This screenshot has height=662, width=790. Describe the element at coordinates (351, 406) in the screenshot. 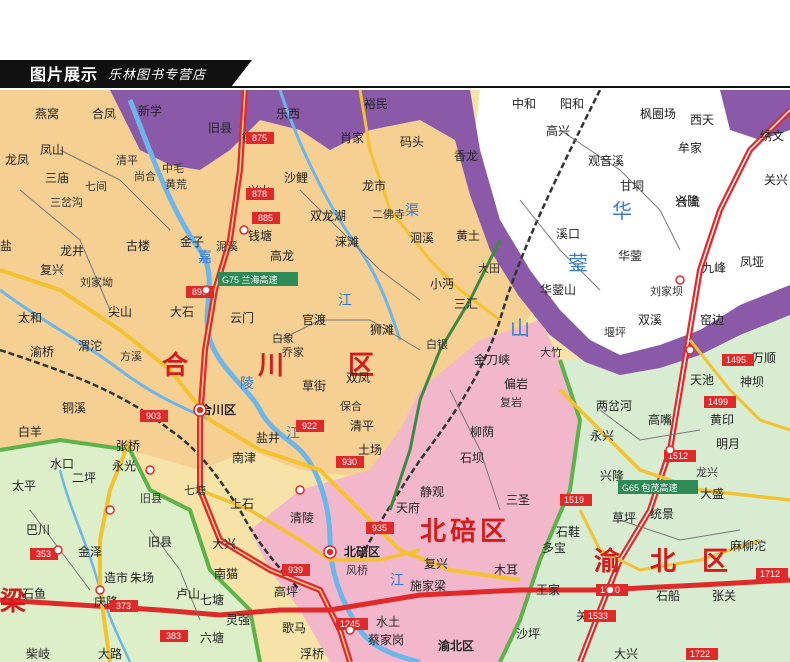

I see `place-baolong: 保合` at that location.